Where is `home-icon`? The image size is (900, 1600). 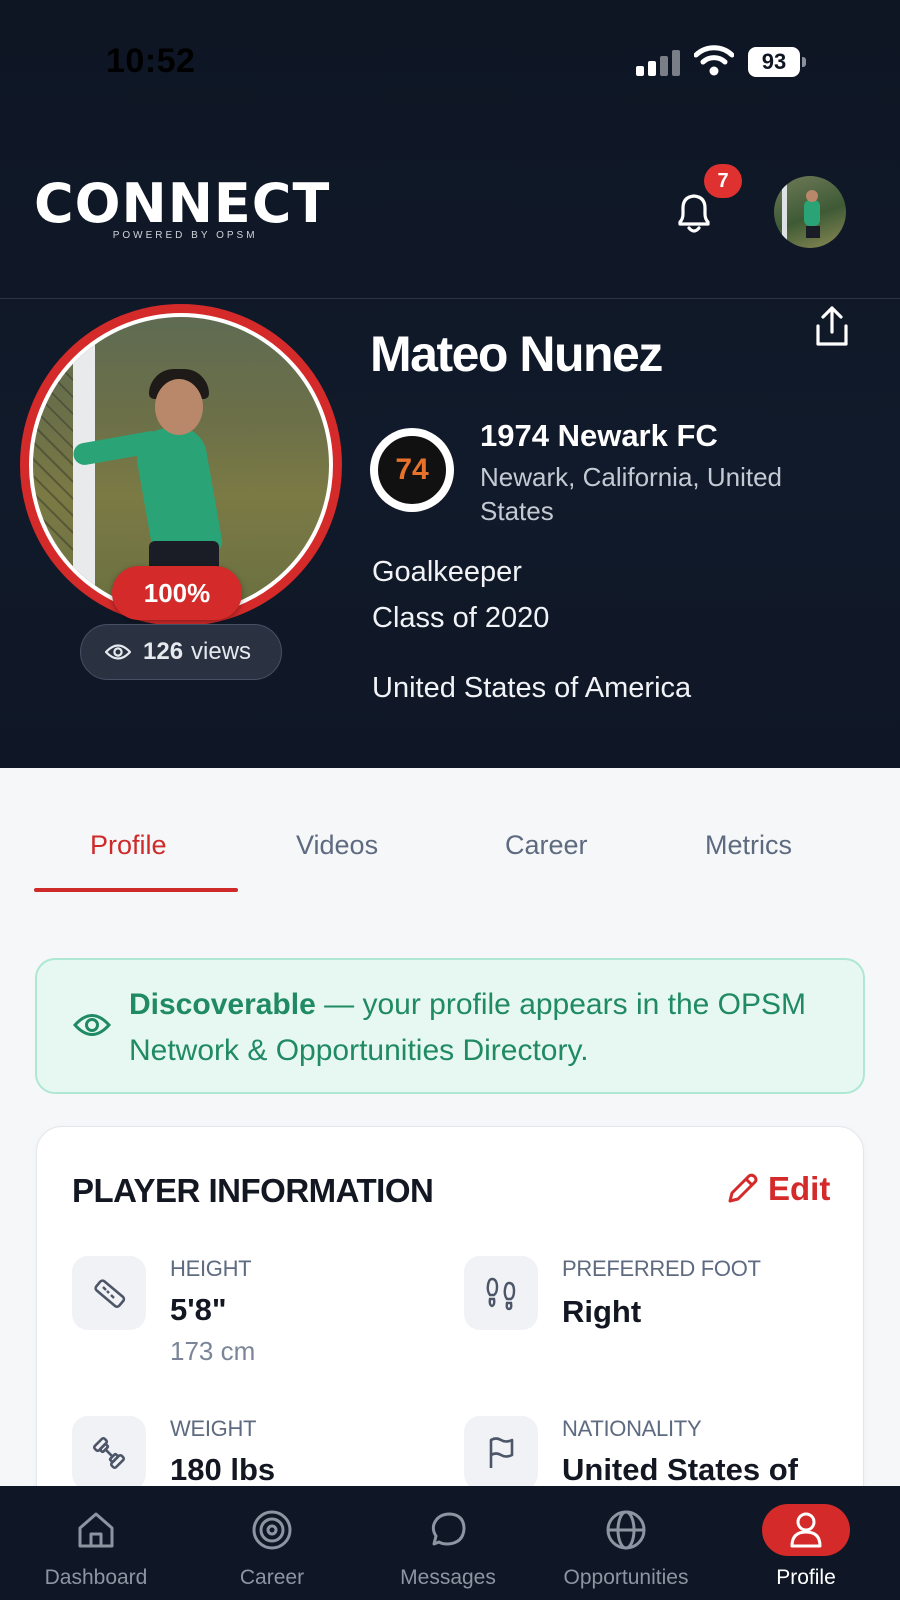 home-icon is located at coordinates (96, 1530).